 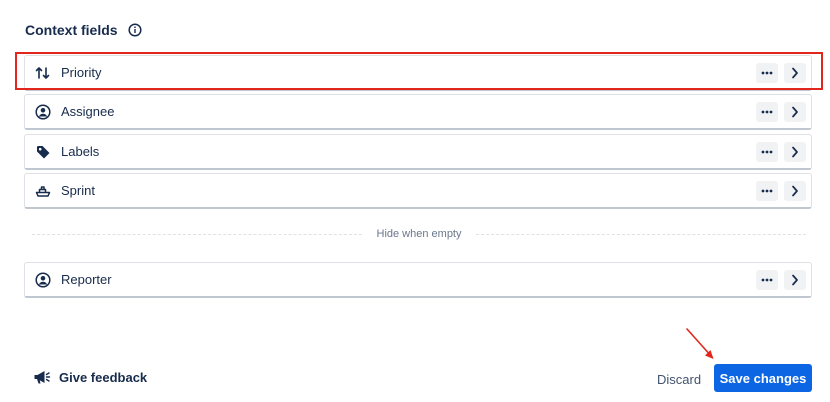 I want to click on field-label: Priority, so click(x=81, y=72).